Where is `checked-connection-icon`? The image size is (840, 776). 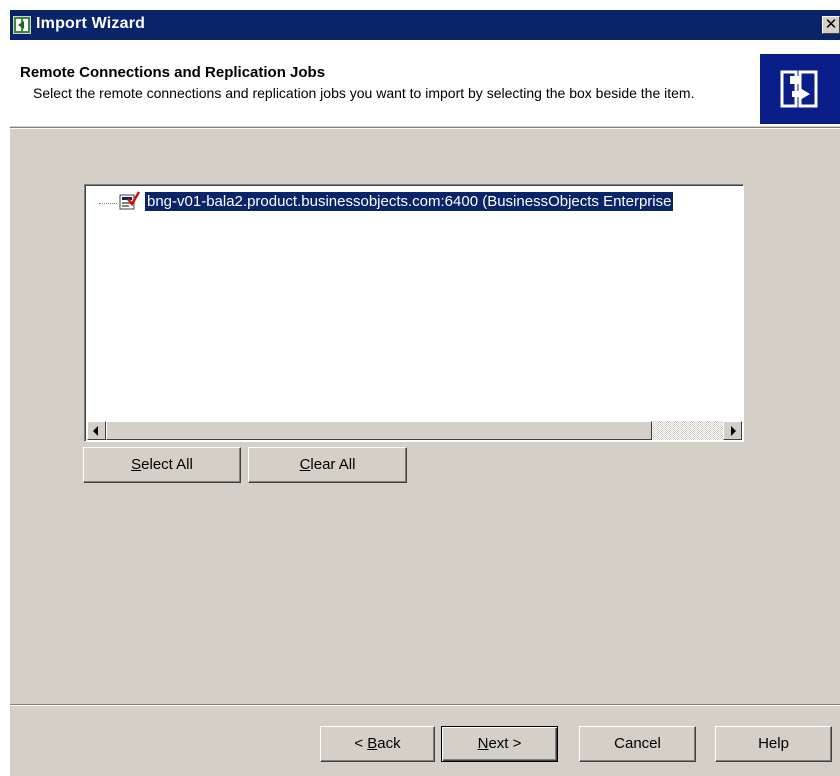
checked-connection-icon is located at coordinates (129, 201).